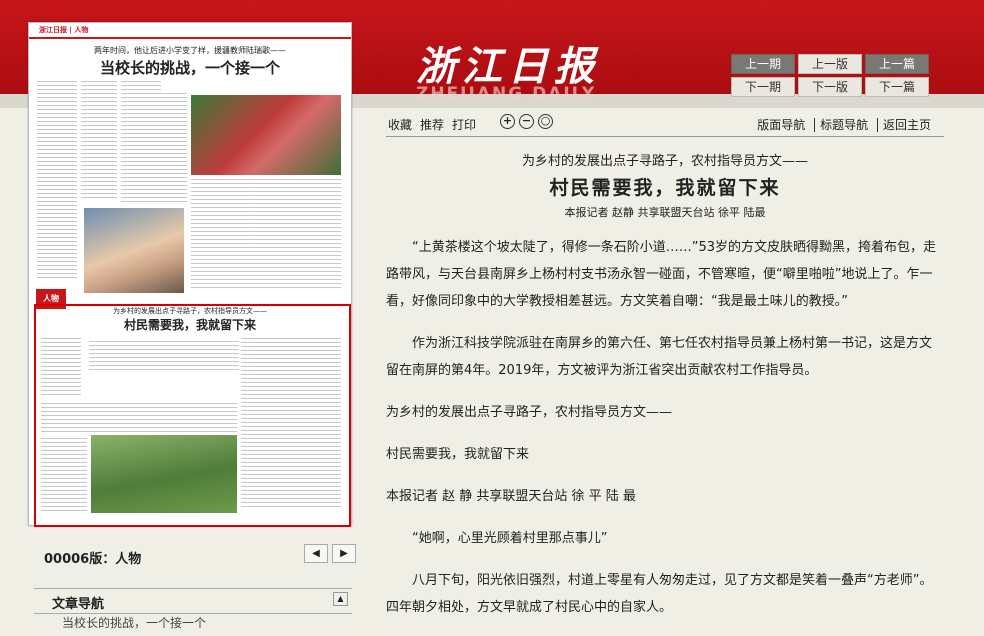 This screenshot has height=636, width=984. What do you see at coordinates (763, 87) in the screenshot?
I see `next-issue-button: 下一期` at bounding box center [763, 87].